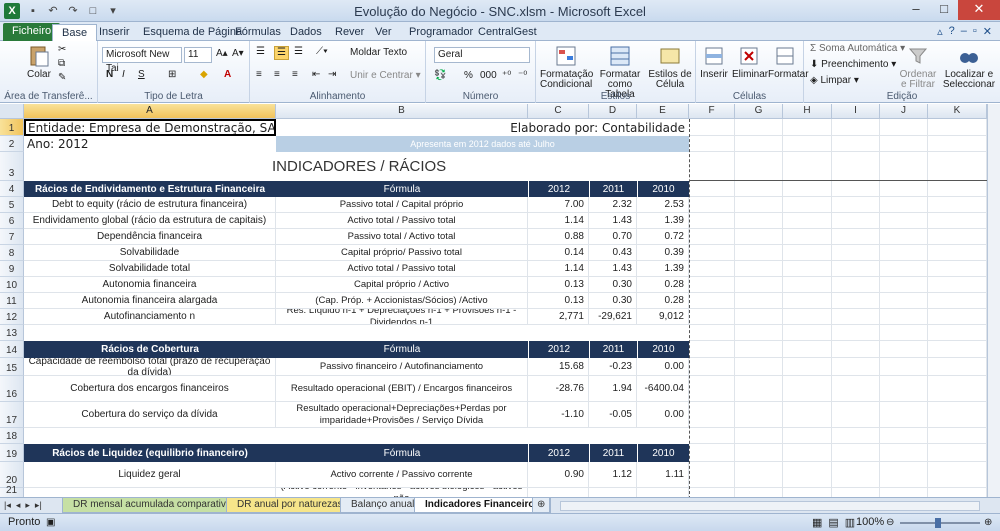 This screenshot has width=1000, height=531. What do you see at coordinates (150, 127) in the screenshot?
I see `entity-cell: Entidade: Empresa de Demonstração, SA` at bounding box center [150, 127].